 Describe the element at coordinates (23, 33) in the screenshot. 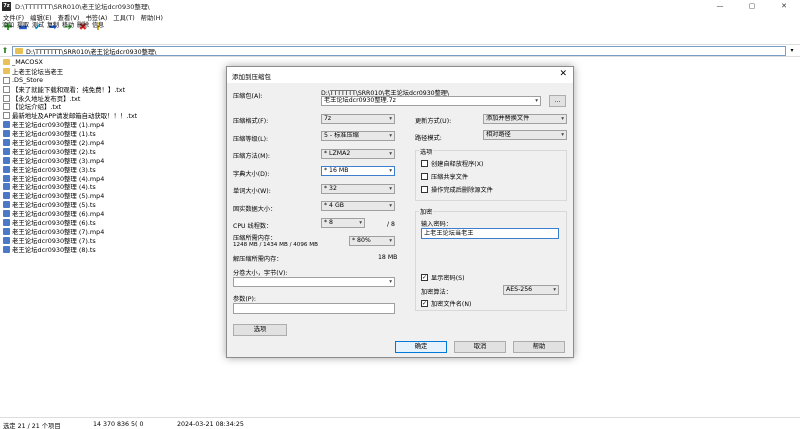

I see `toolbar-button-1: ▬ 提取` at that location.